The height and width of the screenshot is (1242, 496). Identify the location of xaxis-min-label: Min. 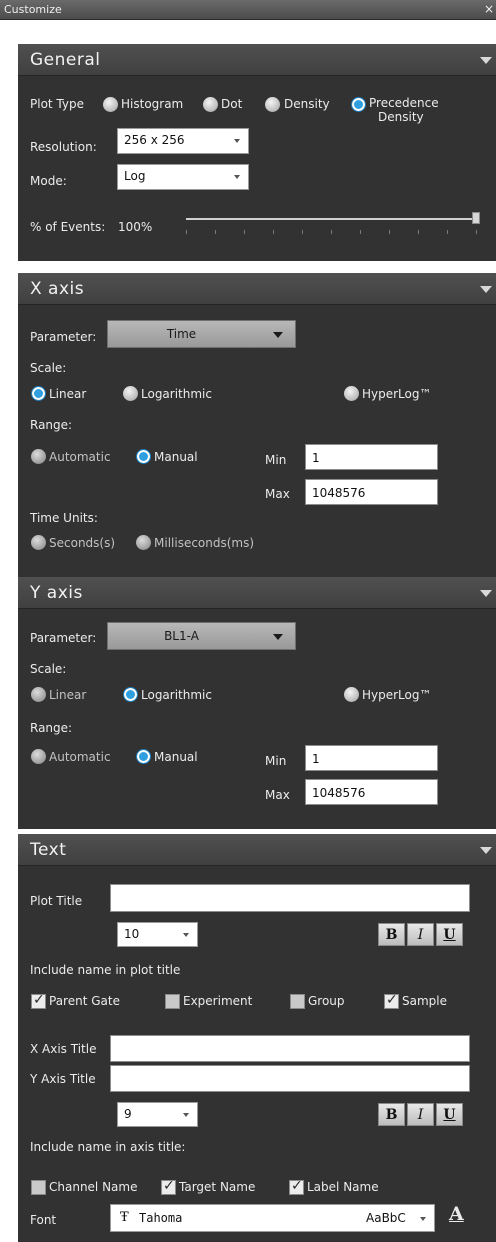
(276, 460).